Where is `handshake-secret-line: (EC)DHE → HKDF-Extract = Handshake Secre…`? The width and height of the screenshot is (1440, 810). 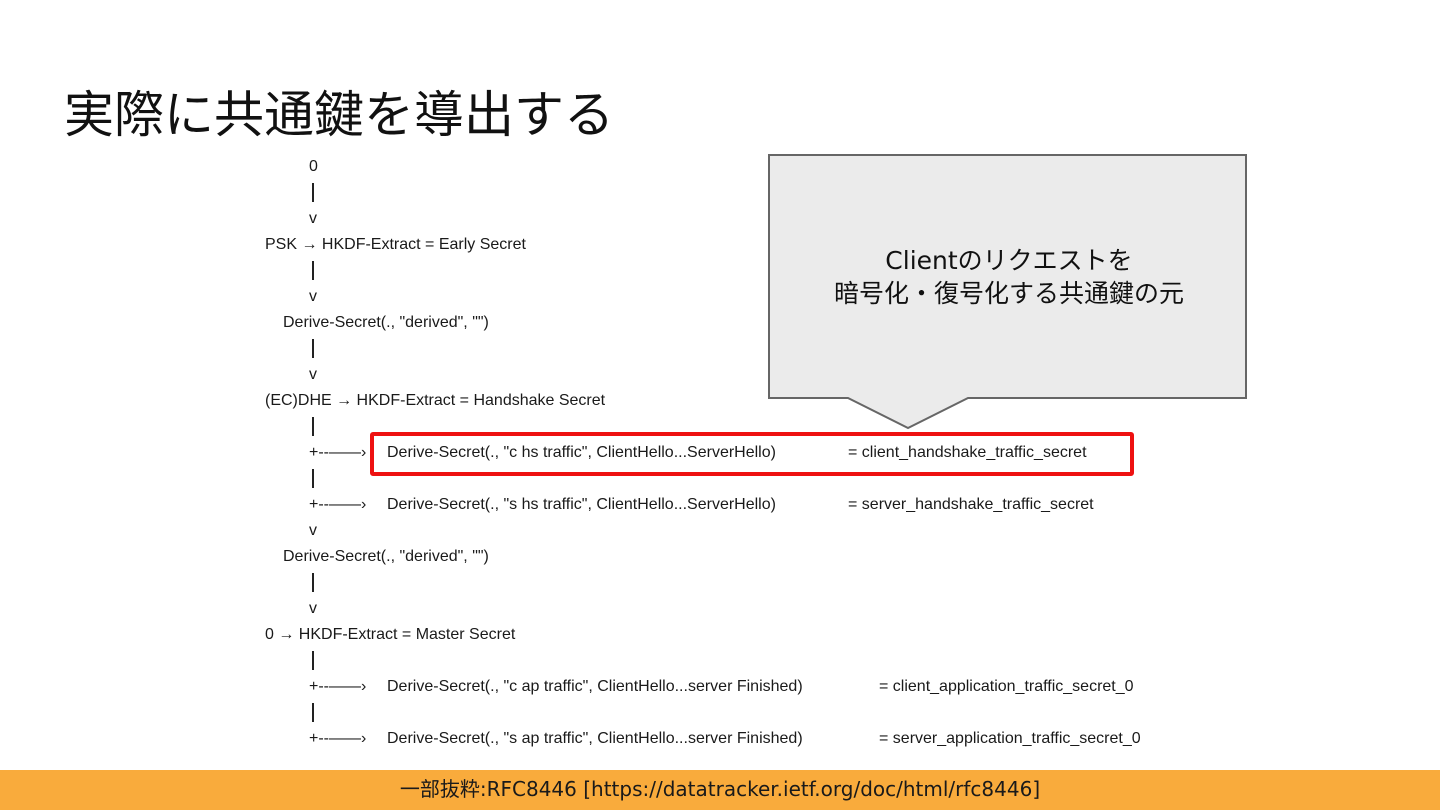 handshake-secret-line: (EC)DHE → HKDF-Extract = Handshake Secre… is located at coordinates (435, 400).